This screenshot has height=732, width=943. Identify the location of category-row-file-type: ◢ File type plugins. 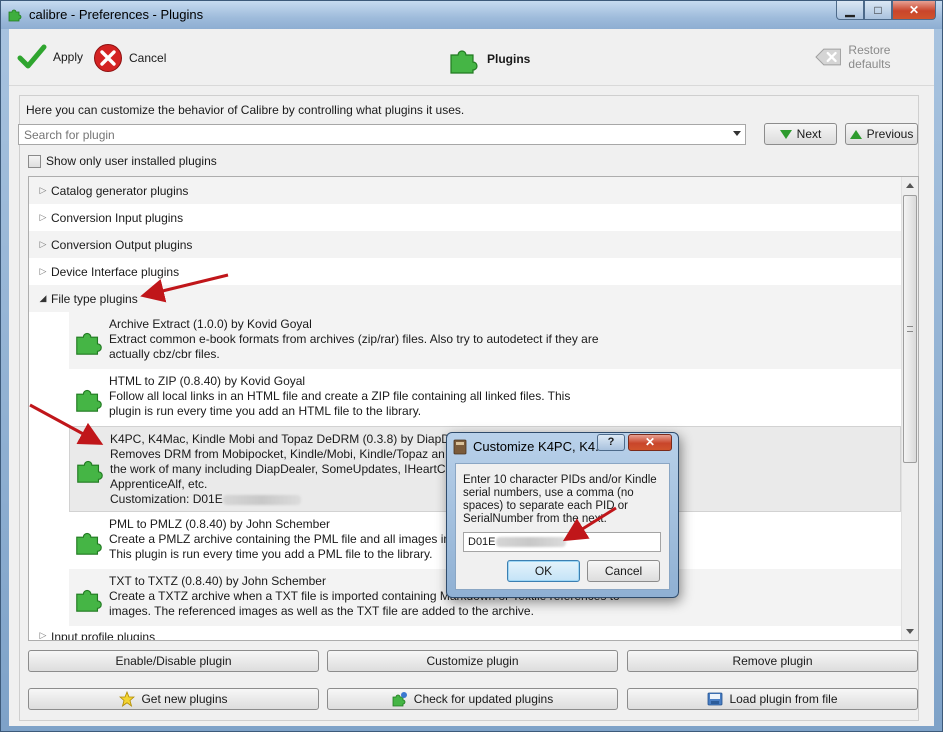
(465, 298).